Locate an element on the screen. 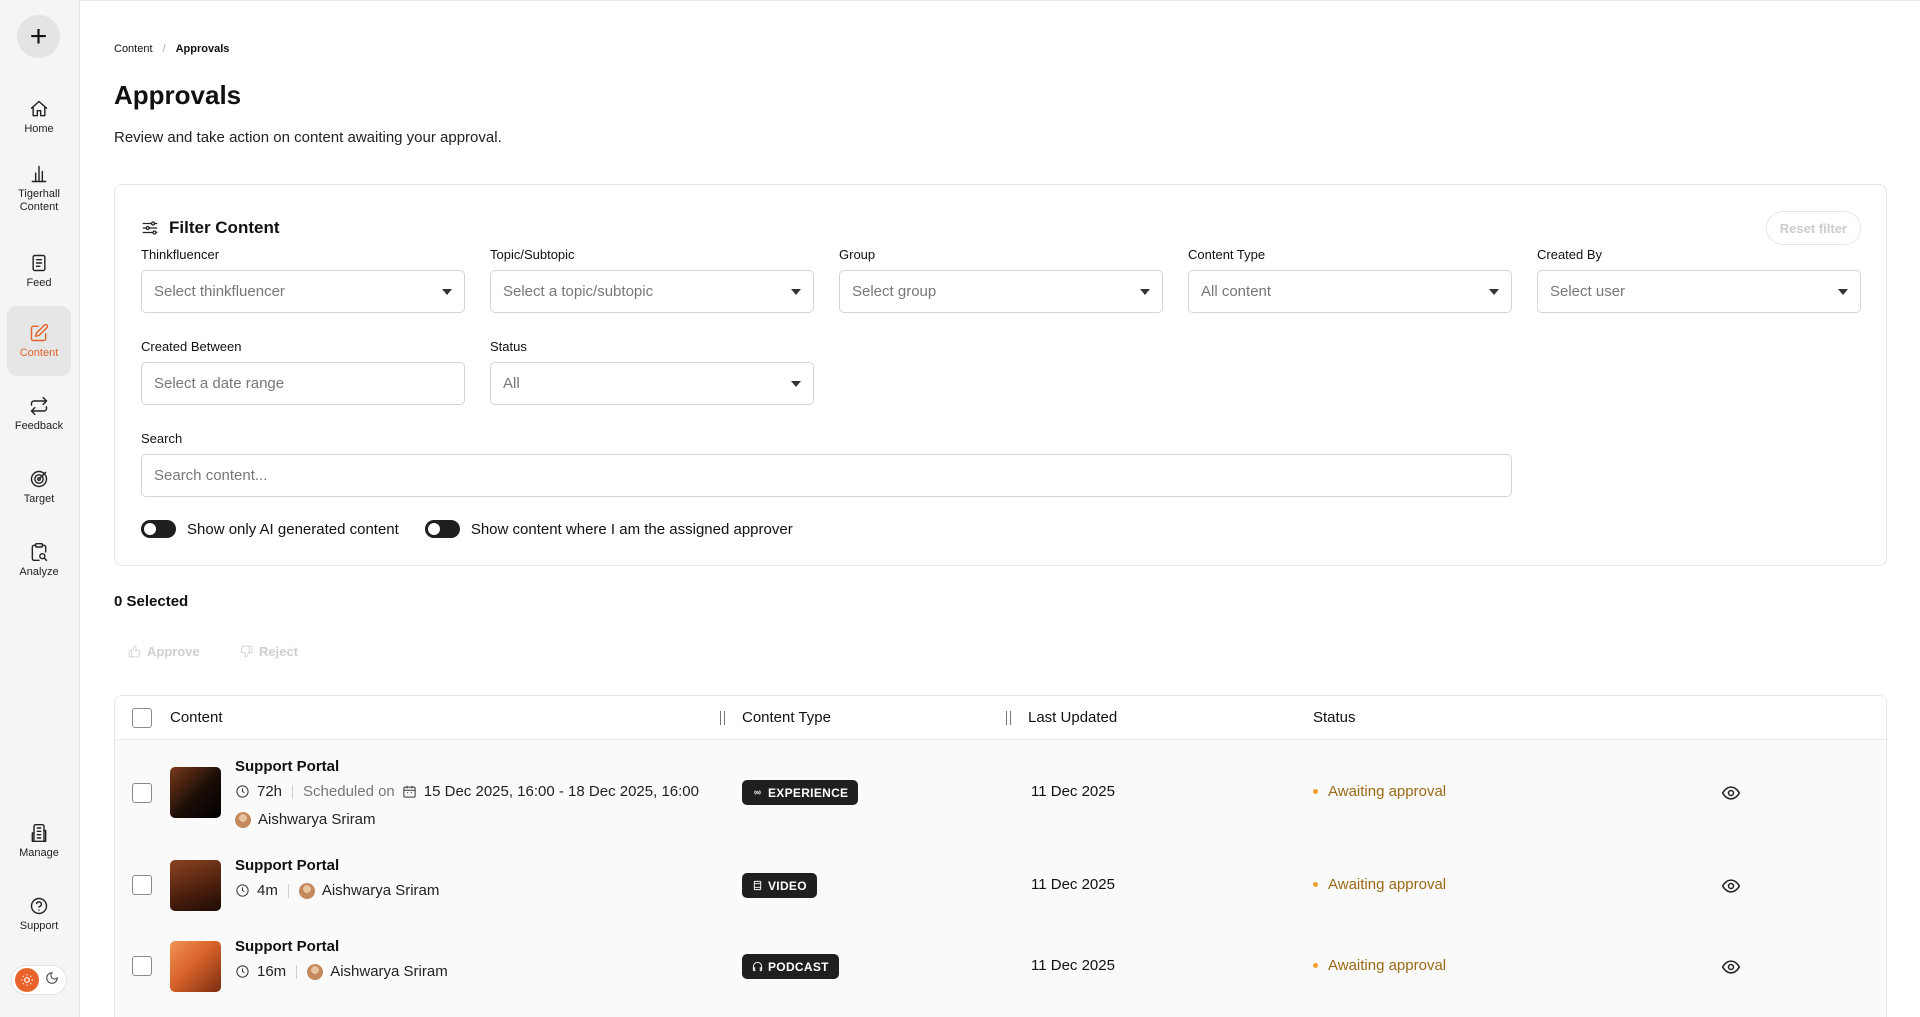 This screenshot has width=1920, height=1017. meta-divider is located at coordinates (288, 890).